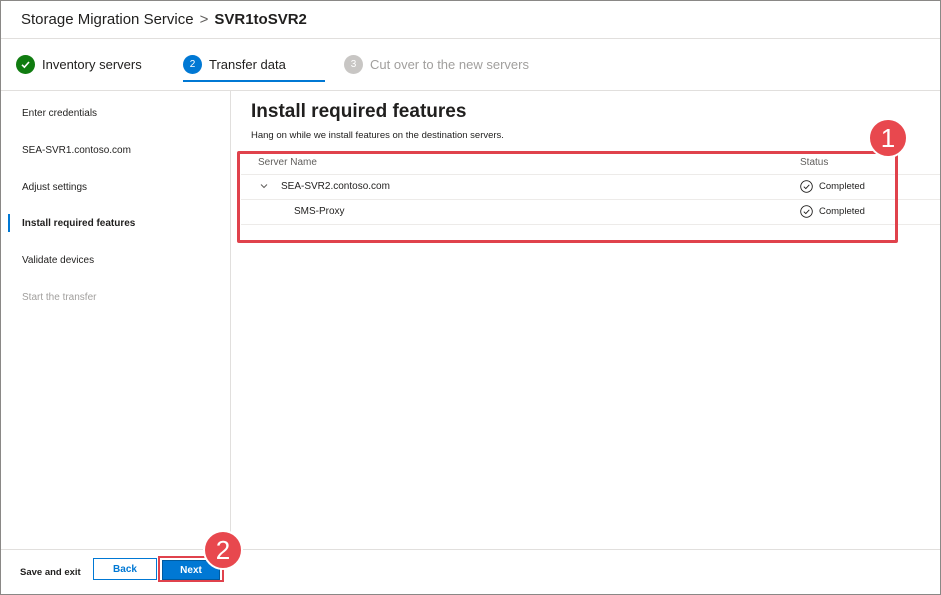 The width and height of the screenshot is (941, 595). Describe the element at coordinates (359, 111) in the screenshot. I see `page-title: Install required features` at that location.